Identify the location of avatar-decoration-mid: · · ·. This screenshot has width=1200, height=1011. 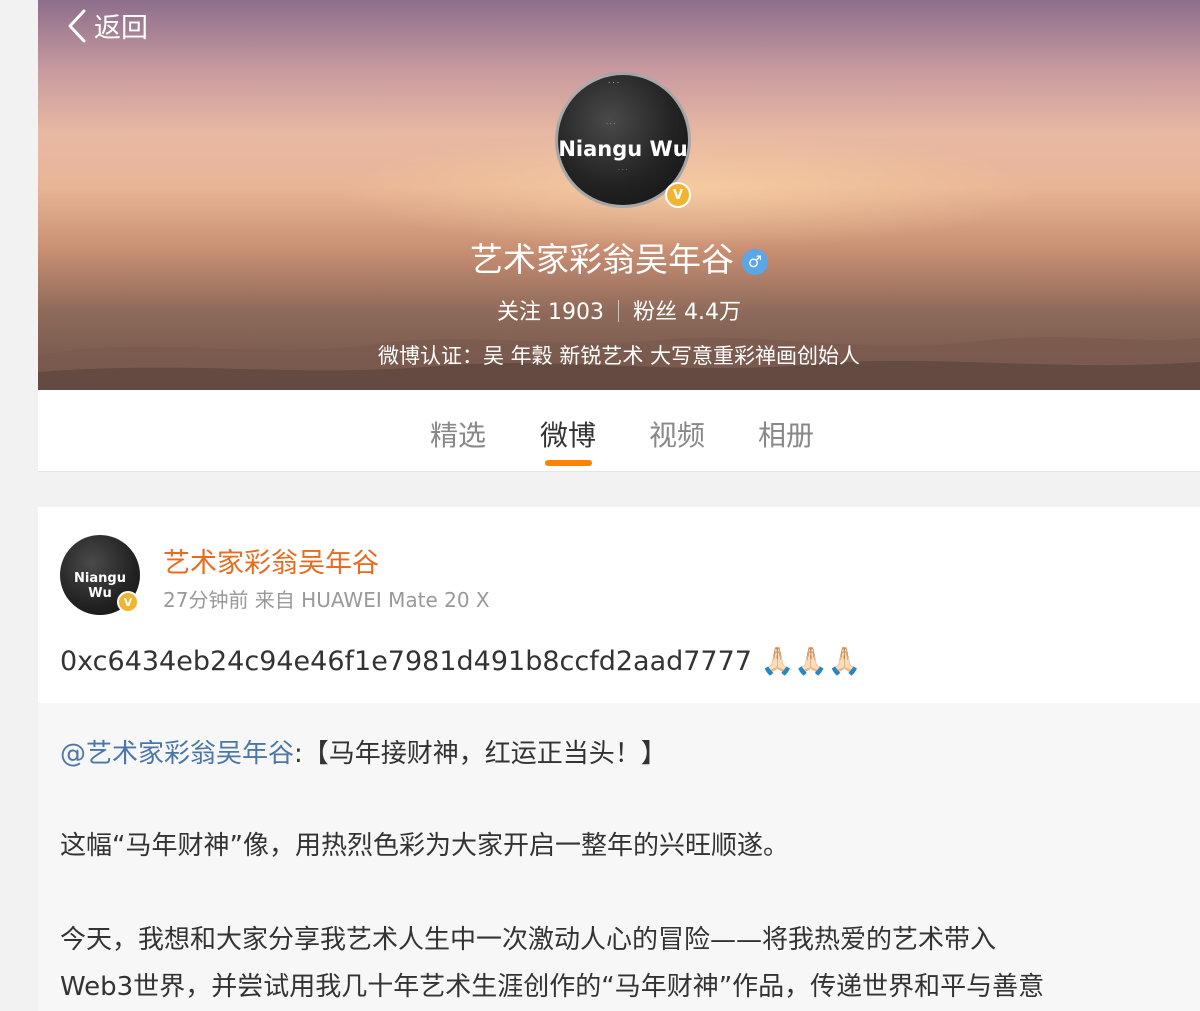
(611, 124).